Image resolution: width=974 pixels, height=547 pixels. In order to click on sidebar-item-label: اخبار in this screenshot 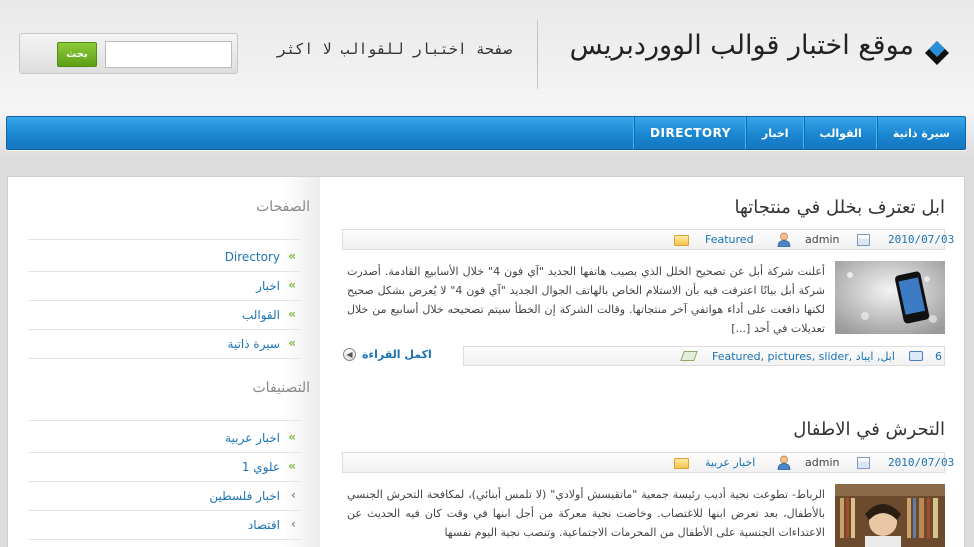, I will do `click(268, 286)`.